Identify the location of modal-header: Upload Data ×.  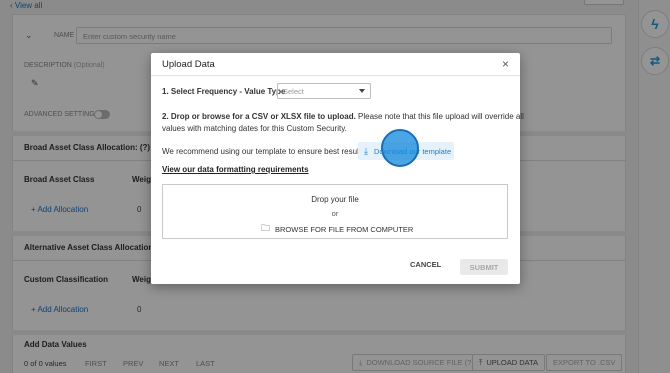
(335, 64).